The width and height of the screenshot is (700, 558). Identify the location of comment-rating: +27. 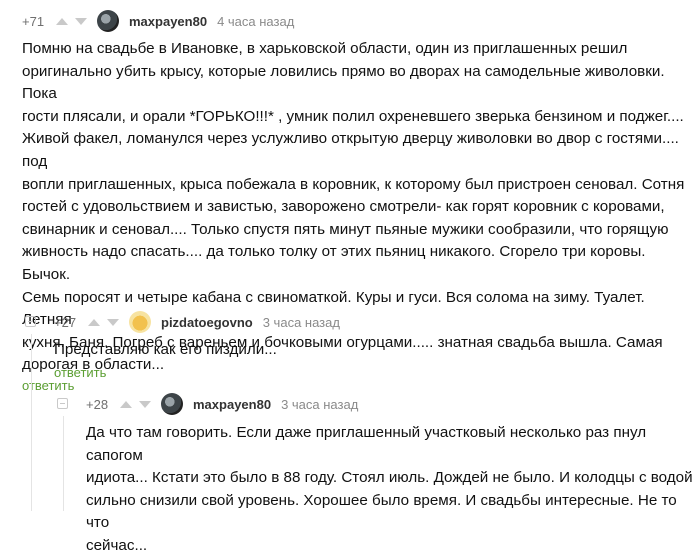
(65, 322).